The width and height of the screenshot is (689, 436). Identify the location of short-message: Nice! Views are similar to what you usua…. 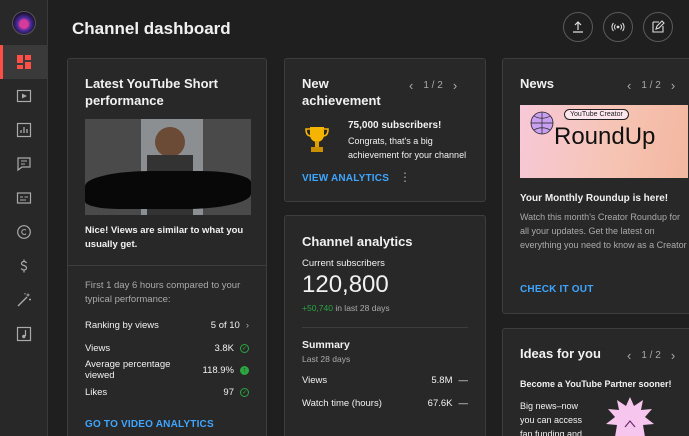
(164, 237).